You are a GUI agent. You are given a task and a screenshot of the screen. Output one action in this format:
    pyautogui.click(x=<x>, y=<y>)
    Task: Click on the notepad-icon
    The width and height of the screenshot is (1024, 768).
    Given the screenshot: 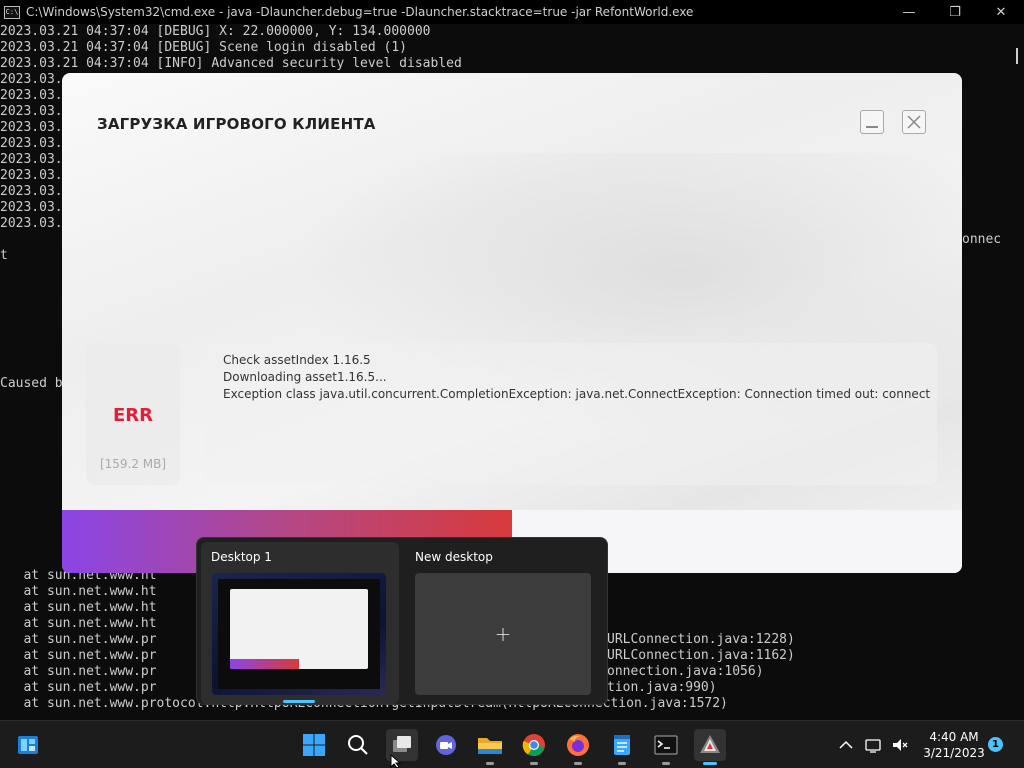 What is the action you would take?
    pyautogui.click(x=622, y=745)
    